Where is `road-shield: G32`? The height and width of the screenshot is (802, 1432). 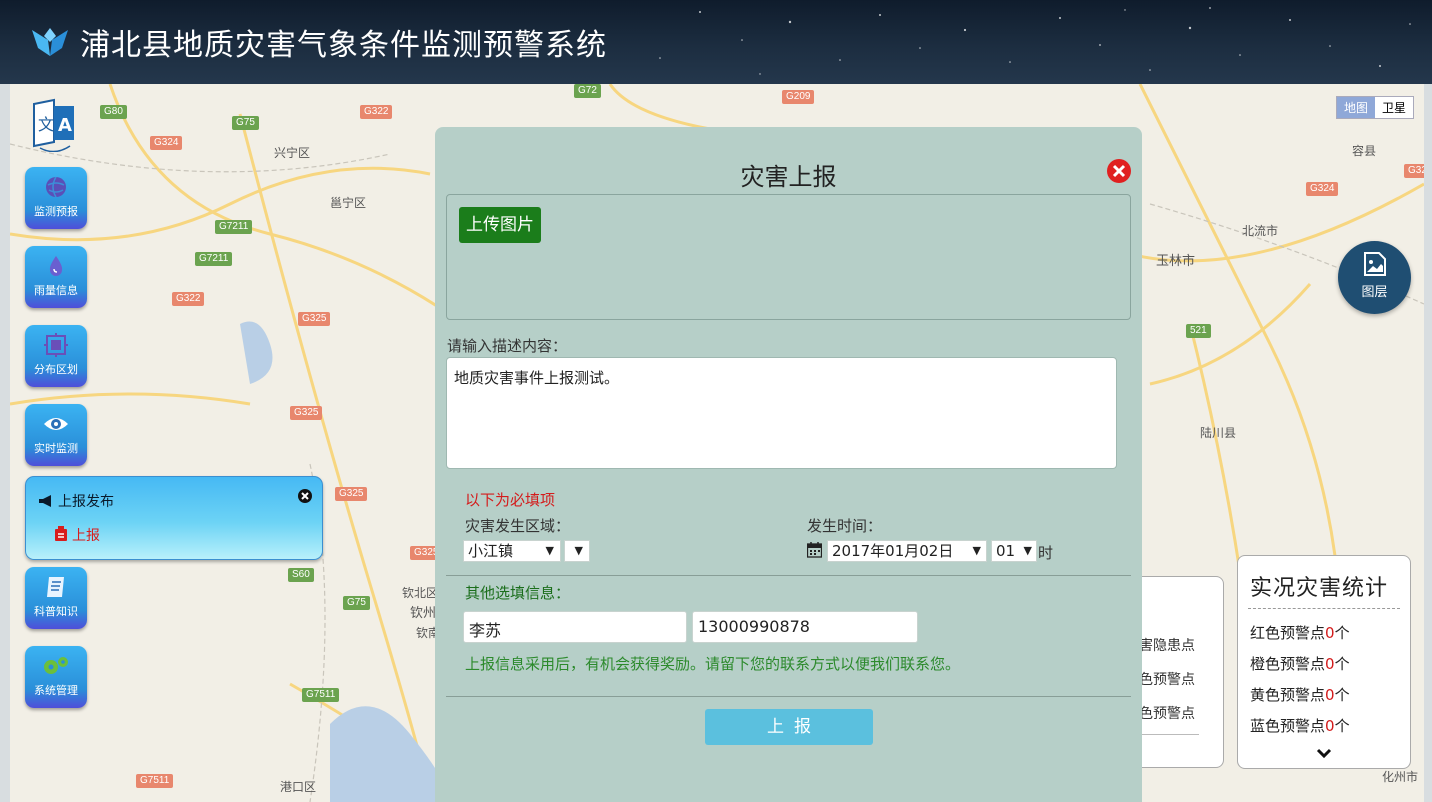
road-shield: G32 is located at coordinates (1414, 171).